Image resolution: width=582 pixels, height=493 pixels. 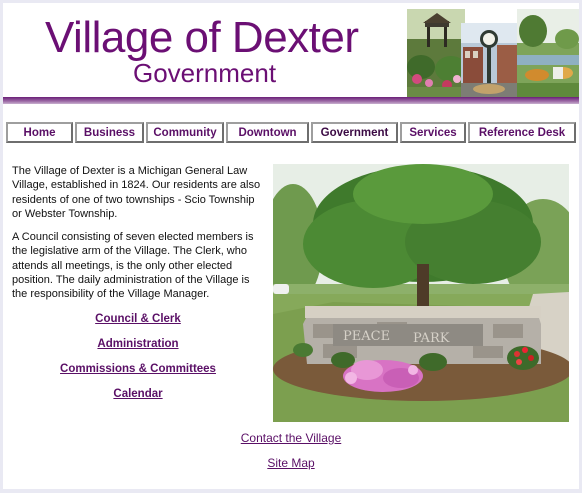 What do you see at coordinates (548, 53) in the screenshot?
I see `pond-photo` at bounding box center [548, 53].